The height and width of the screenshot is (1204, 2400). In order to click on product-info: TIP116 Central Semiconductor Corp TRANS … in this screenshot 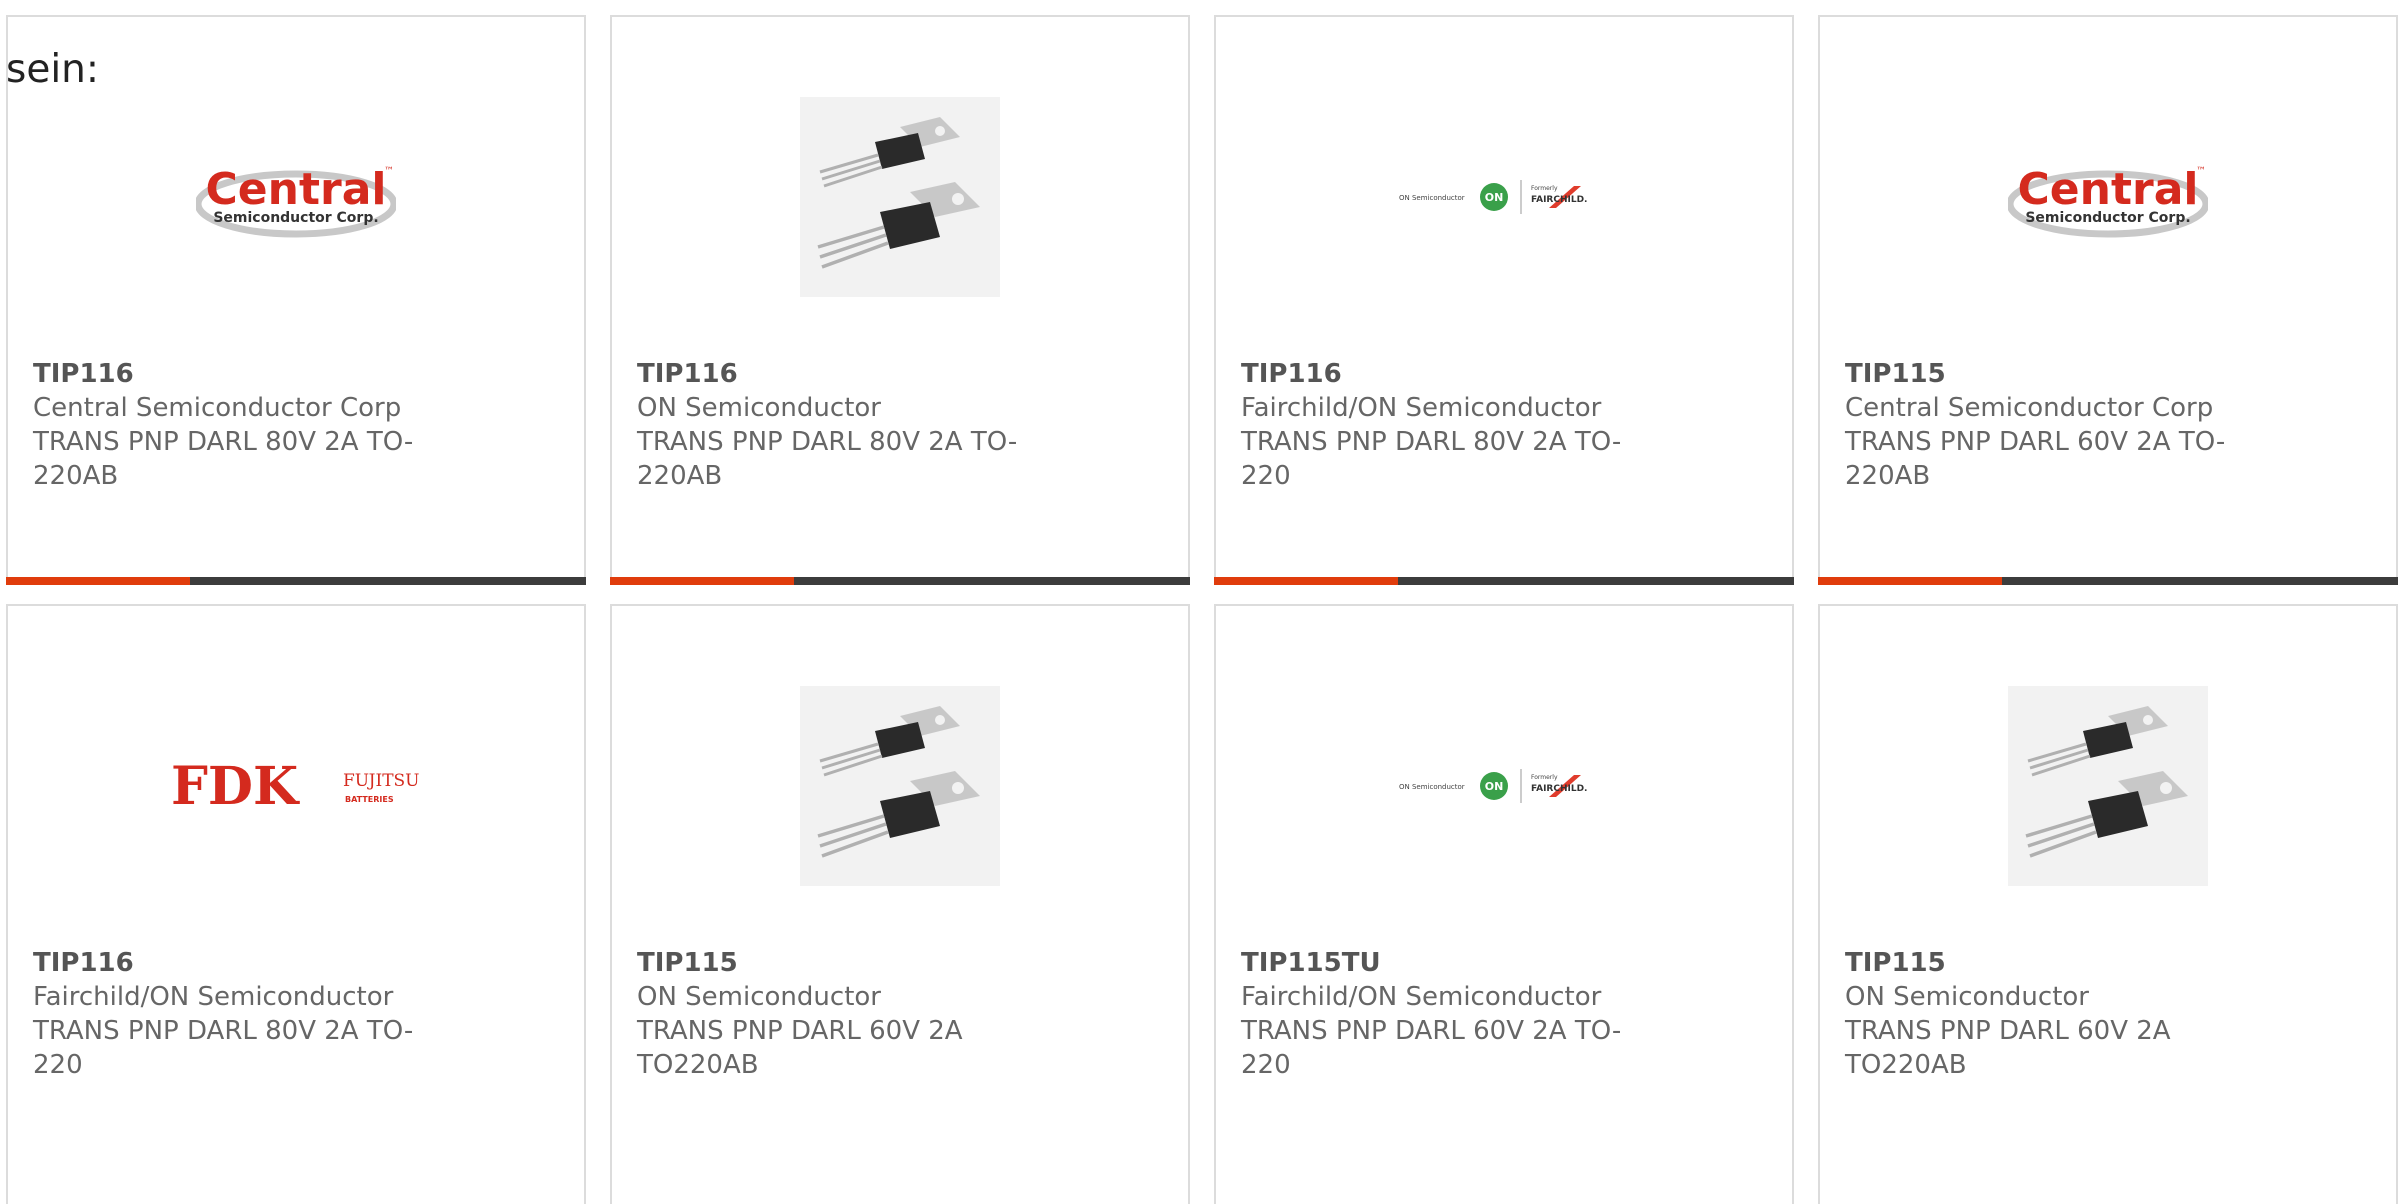, I will do `click(243, 425)`.